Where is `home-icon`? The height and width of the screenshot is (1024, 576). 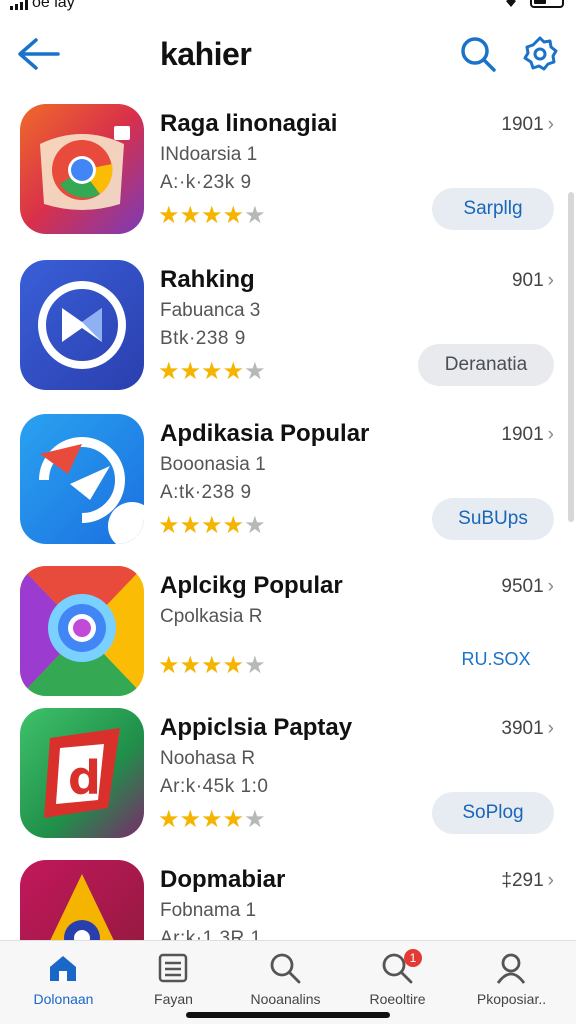 home-icon is located at coordinates (63, 968).